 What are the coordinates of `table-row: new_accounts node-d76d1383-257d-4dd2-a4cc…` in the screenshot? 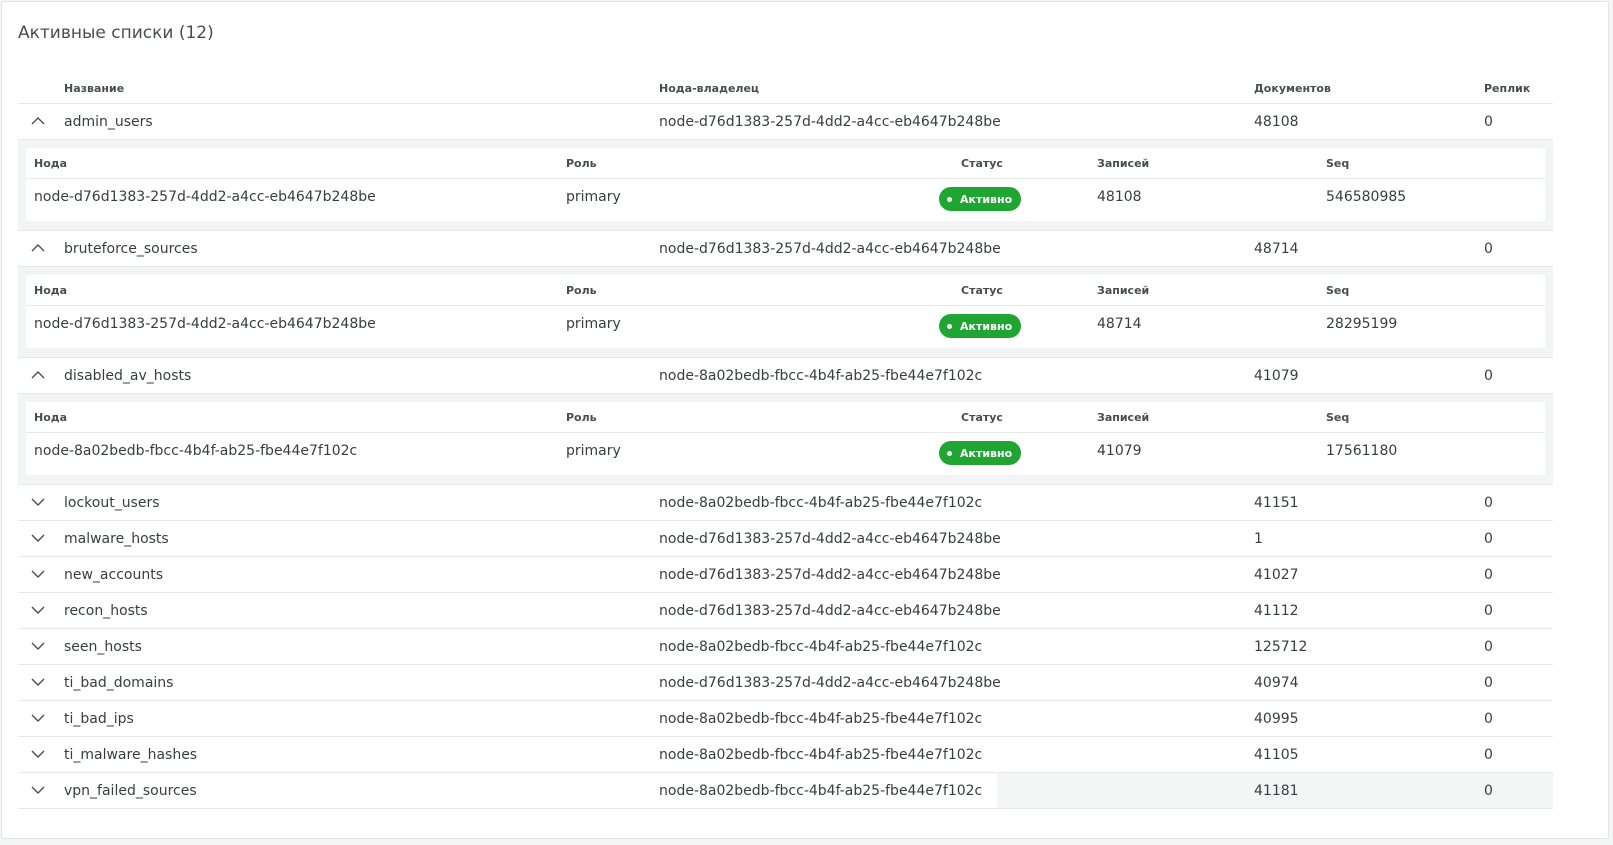 It's located at (785, 575).